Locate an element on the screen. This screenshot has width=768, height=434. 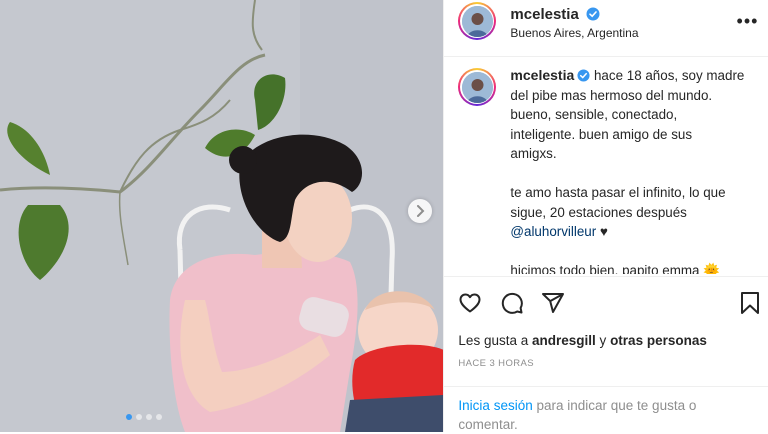
carousel-next-button is located at coordinates (420, 211).